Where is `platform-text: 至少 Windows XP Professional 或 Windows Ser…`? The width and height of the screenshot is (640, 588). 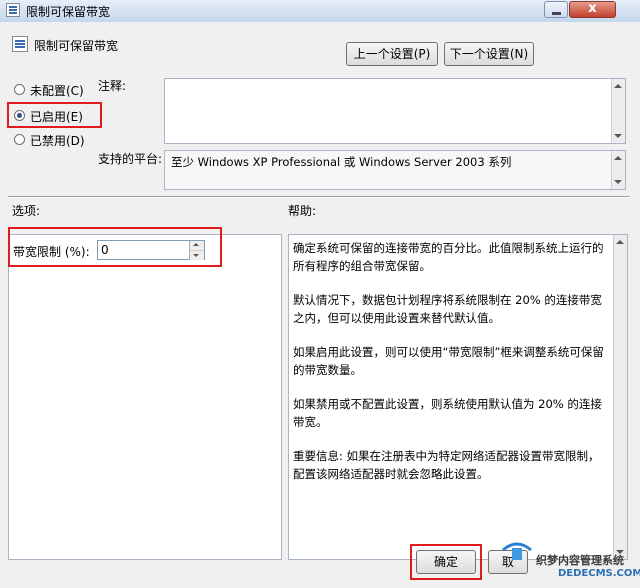 platform-text: 至少 Windows XP Professional 或 Windows Ser… is located at coordinates (341, 162).